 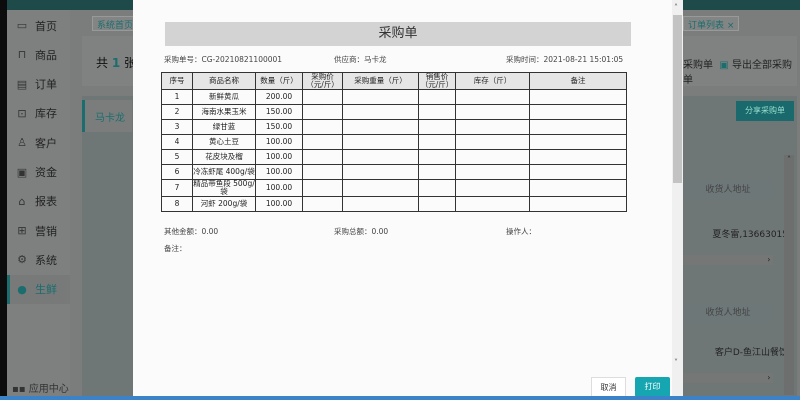 I want to click on sidebar-item-1: ⊓ 商品, so click(x=38, y=54).